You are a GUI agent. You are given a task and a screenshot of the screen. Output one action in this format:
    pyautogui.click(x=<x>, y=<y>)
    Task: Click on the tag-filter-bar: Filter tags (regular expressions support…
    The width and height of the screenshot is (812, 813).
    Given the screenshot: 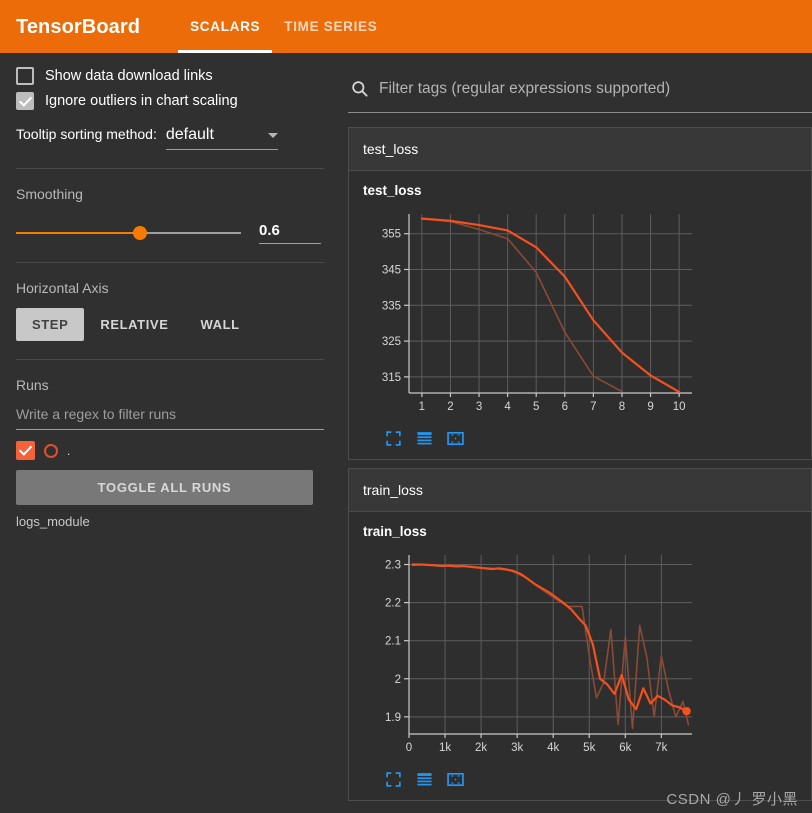 What is the action you would take?
    pyautogui.click(x=580, y=90)
    